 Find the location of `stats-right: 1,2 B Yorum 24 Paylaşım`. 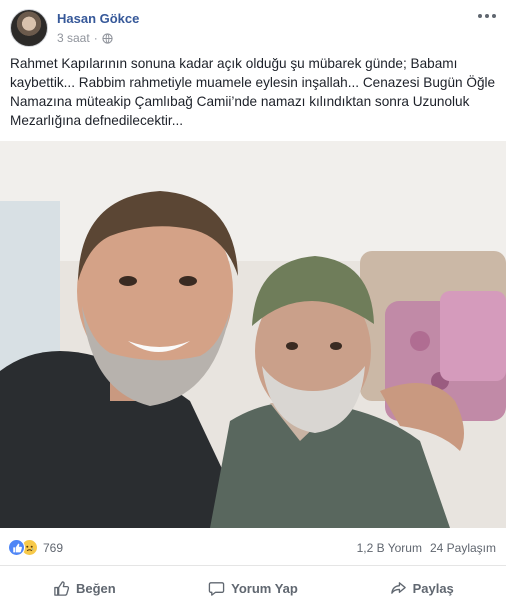

stats-right: 1,2 B Yorum 24 Paylaşım is located at coordinates (426, 548).